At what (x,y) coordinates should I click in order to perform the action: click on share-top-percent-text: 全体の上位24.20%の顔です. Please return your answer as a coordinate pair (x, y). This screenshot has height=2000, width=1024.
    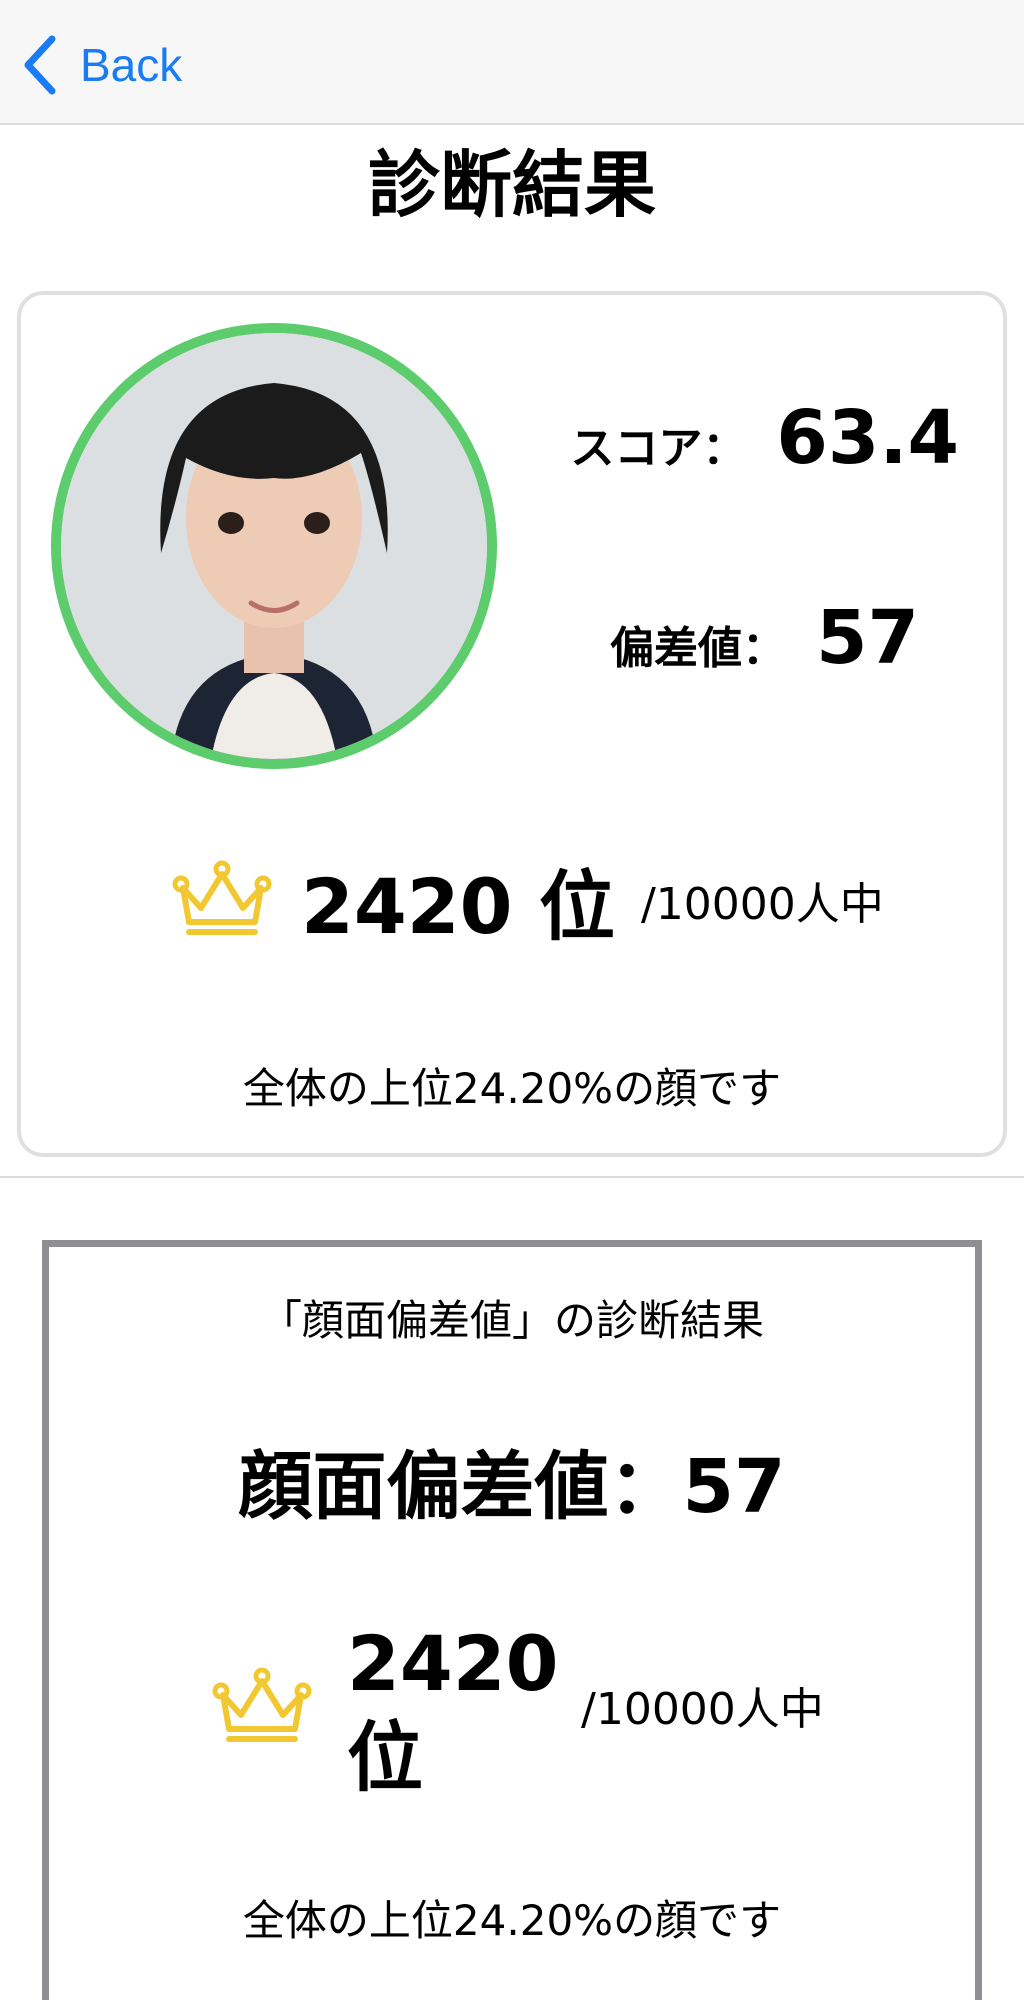
    Looking at the image, I should click on (512, 1920).